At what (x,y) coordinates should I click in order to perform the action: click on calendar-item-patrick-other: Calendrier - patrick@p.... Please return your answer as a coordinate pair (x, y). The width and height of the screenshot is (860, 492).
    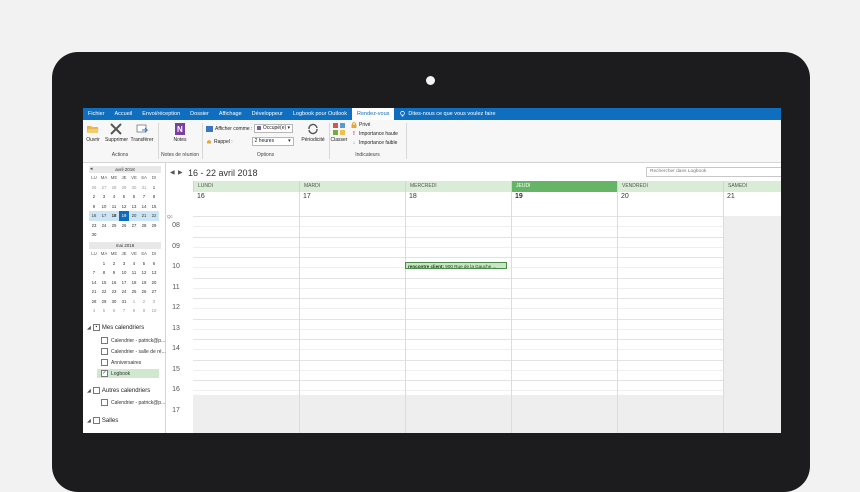
    Looking at the image, I should click on (133, 402).